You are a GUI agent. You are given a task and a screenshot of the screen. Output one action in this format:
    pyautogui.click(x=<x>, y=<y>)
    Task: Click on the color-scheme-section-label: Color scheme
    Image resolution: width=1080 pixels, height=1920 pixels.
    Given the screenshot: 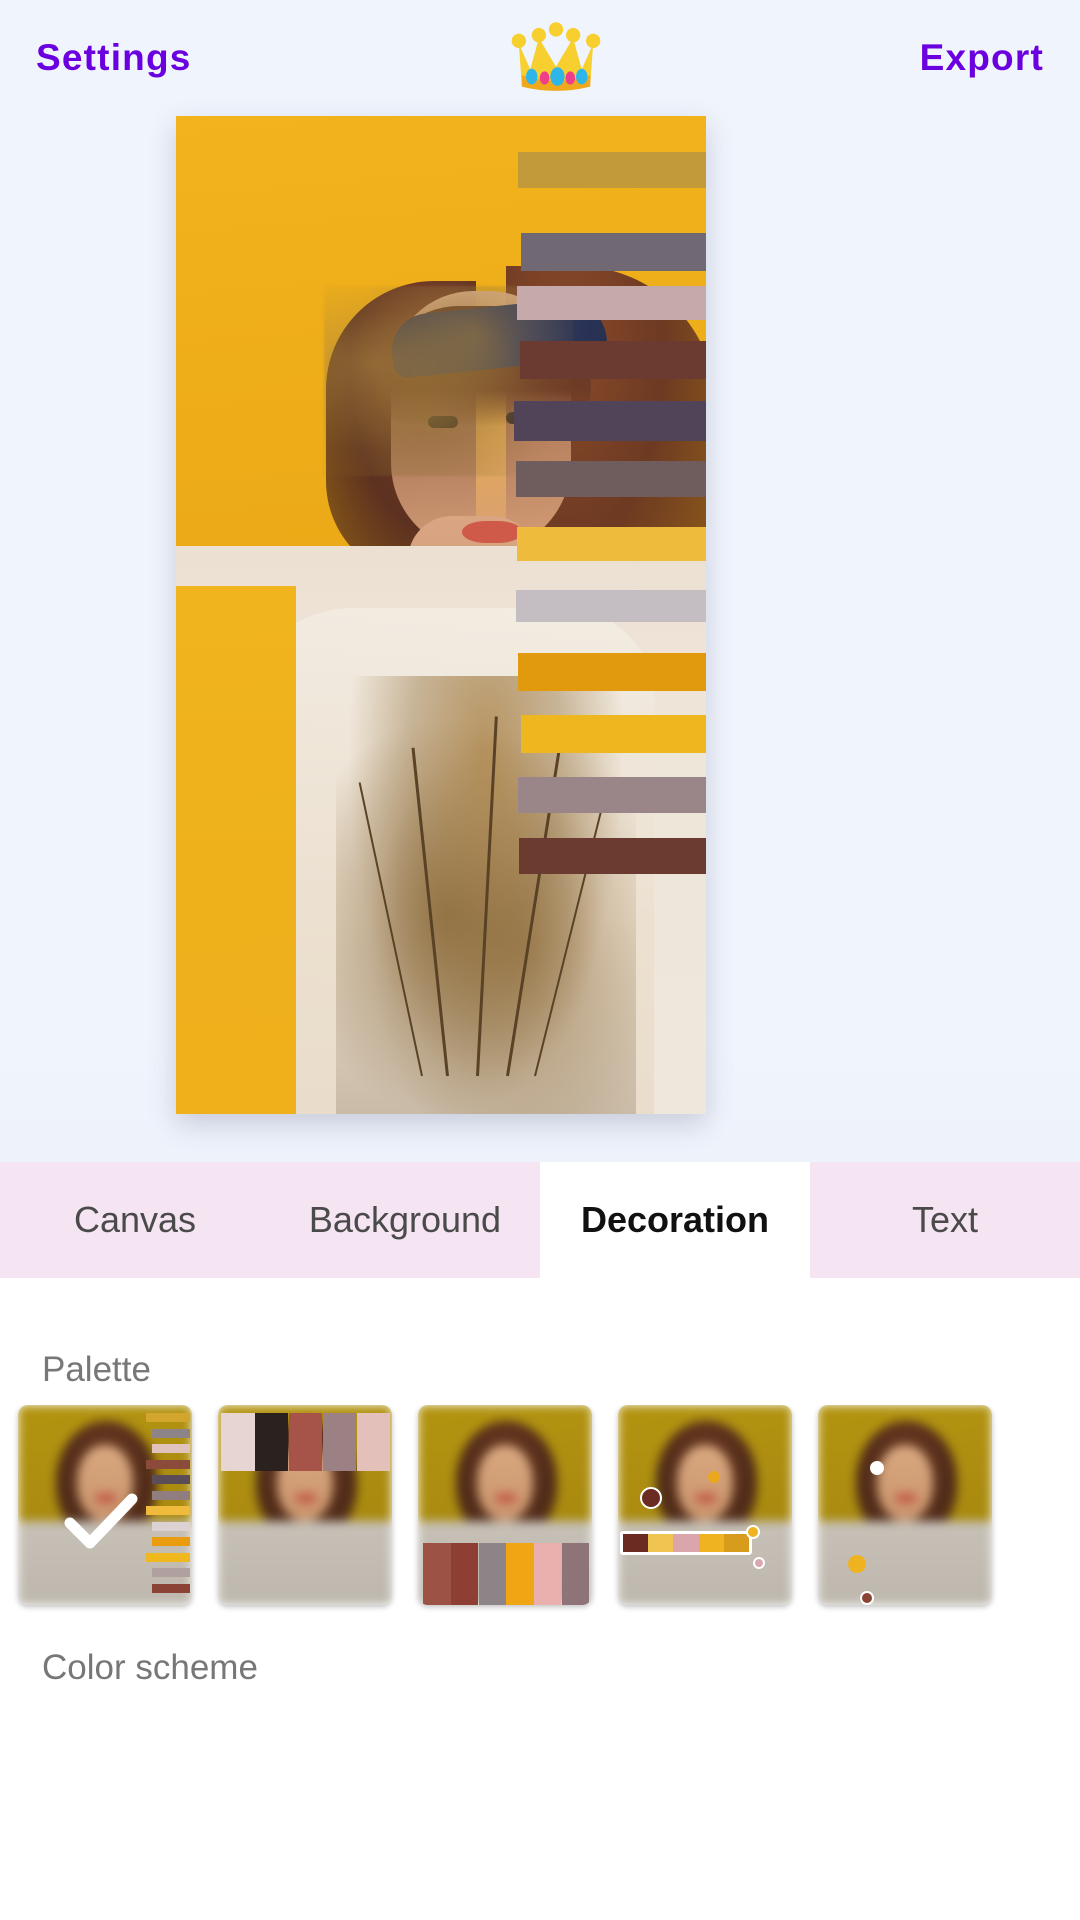 What is the action you would take?
    pyautogui.click(x=150, y=1667)
    